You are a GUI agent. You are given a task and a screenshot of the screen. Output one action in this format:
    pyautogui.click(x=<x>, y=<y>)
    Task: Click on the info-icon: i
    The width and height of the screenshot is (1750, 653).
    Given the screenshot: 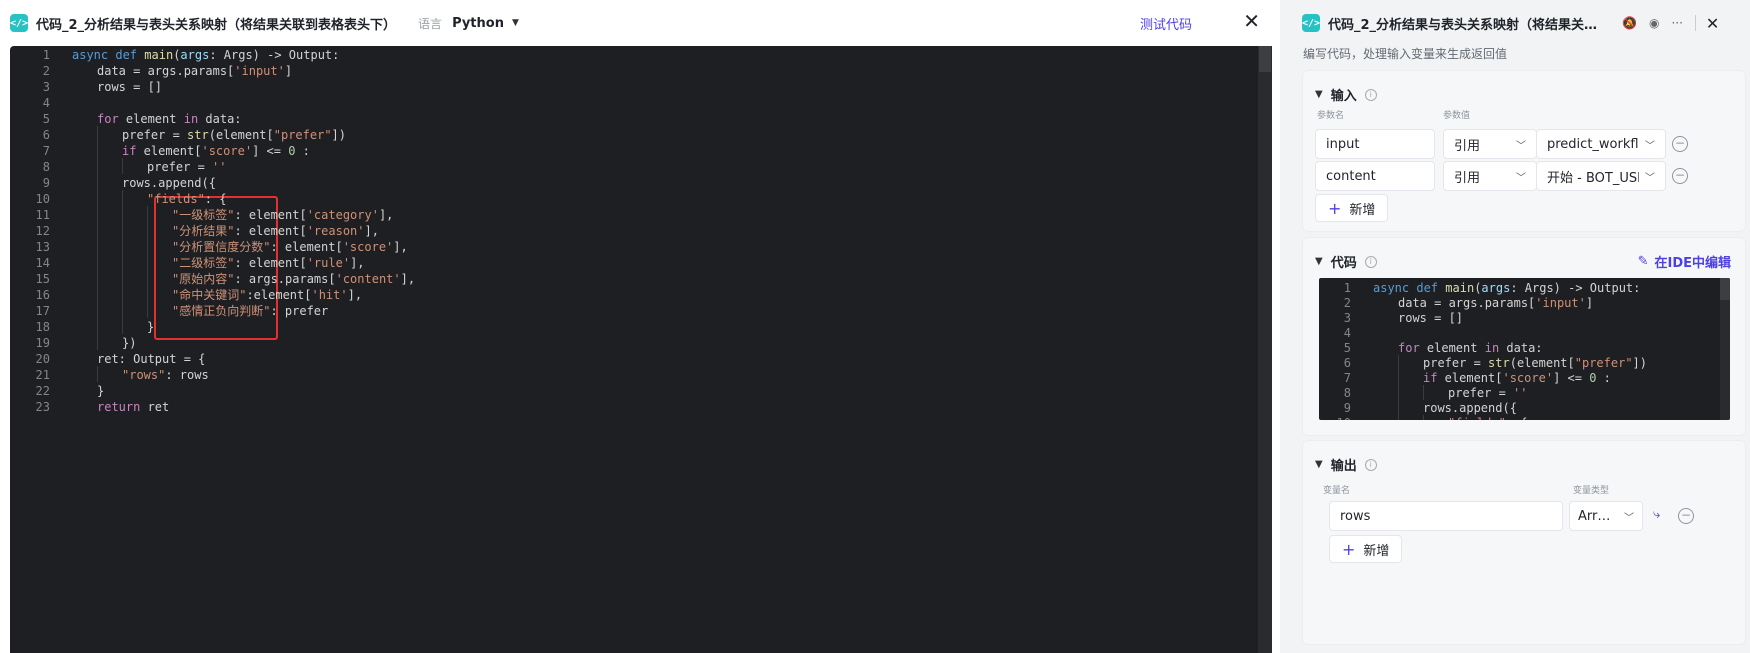 What is the action you would take?
    pyautogui.click(x=1370, y=464)
    